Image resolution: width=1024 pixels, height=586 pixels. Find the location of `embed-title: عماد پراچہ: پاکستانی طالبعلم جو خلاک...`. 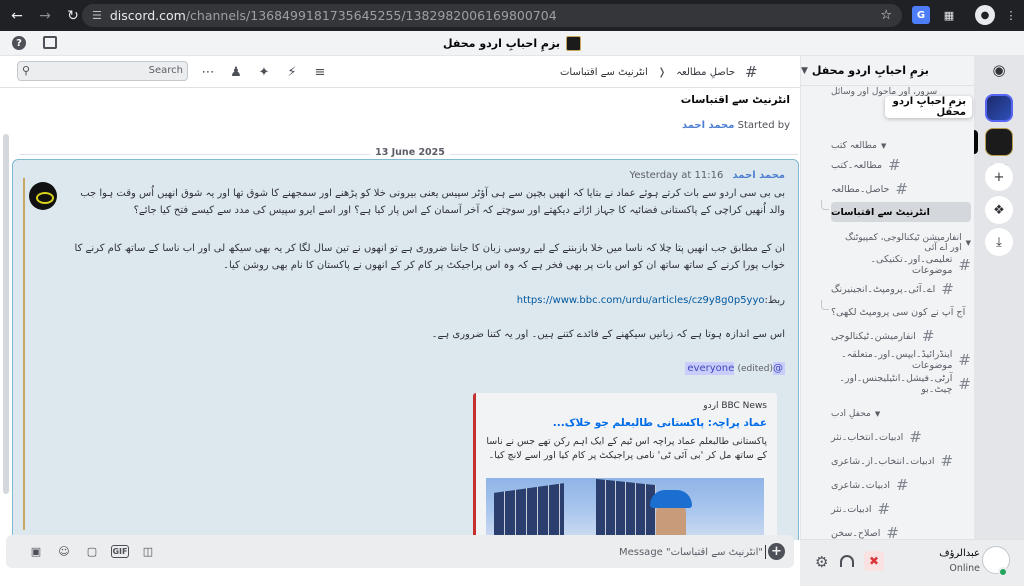

embed-title: عماد پراچہ: پاکستانی طالبعلم جو خلاک... is located at coordinates (660, 423).